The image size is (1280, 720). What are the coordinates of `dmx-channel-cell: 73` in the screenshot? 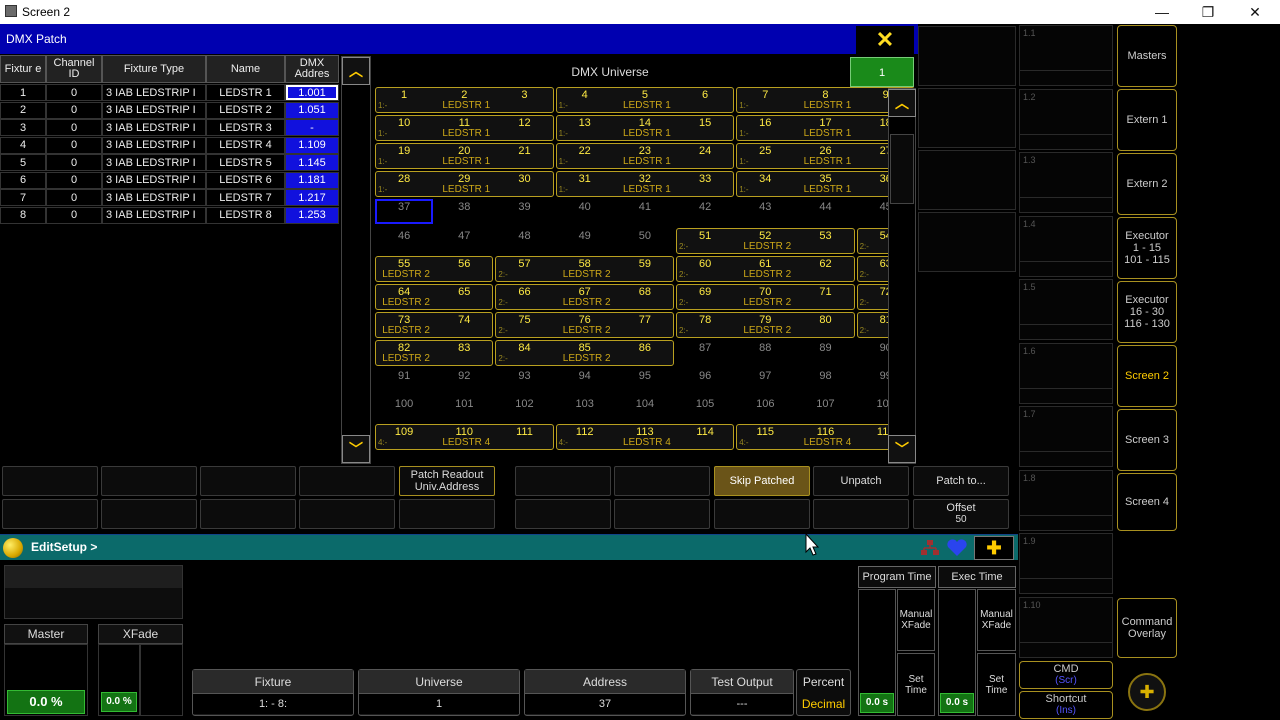 It's located at (404, 320).